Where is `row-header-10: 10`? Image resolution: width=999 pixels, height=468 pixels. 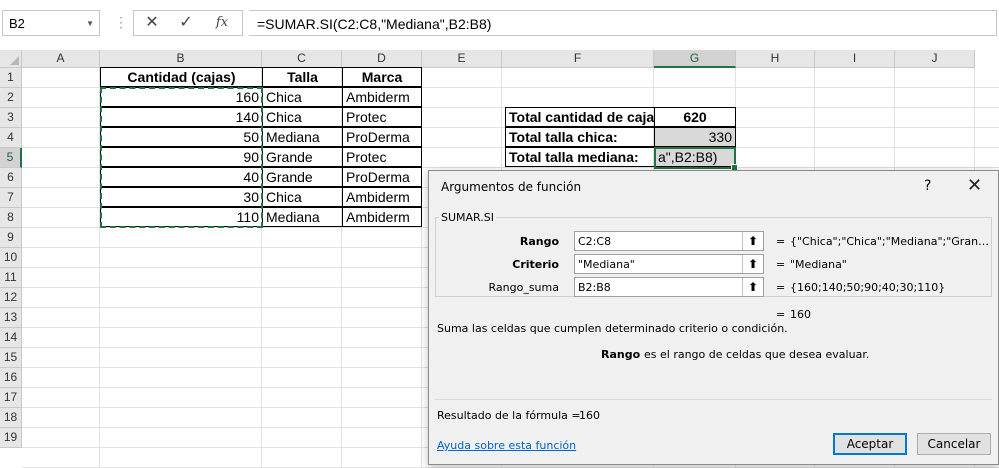 row-header-10: 10 is located at coordinates (11, 258).